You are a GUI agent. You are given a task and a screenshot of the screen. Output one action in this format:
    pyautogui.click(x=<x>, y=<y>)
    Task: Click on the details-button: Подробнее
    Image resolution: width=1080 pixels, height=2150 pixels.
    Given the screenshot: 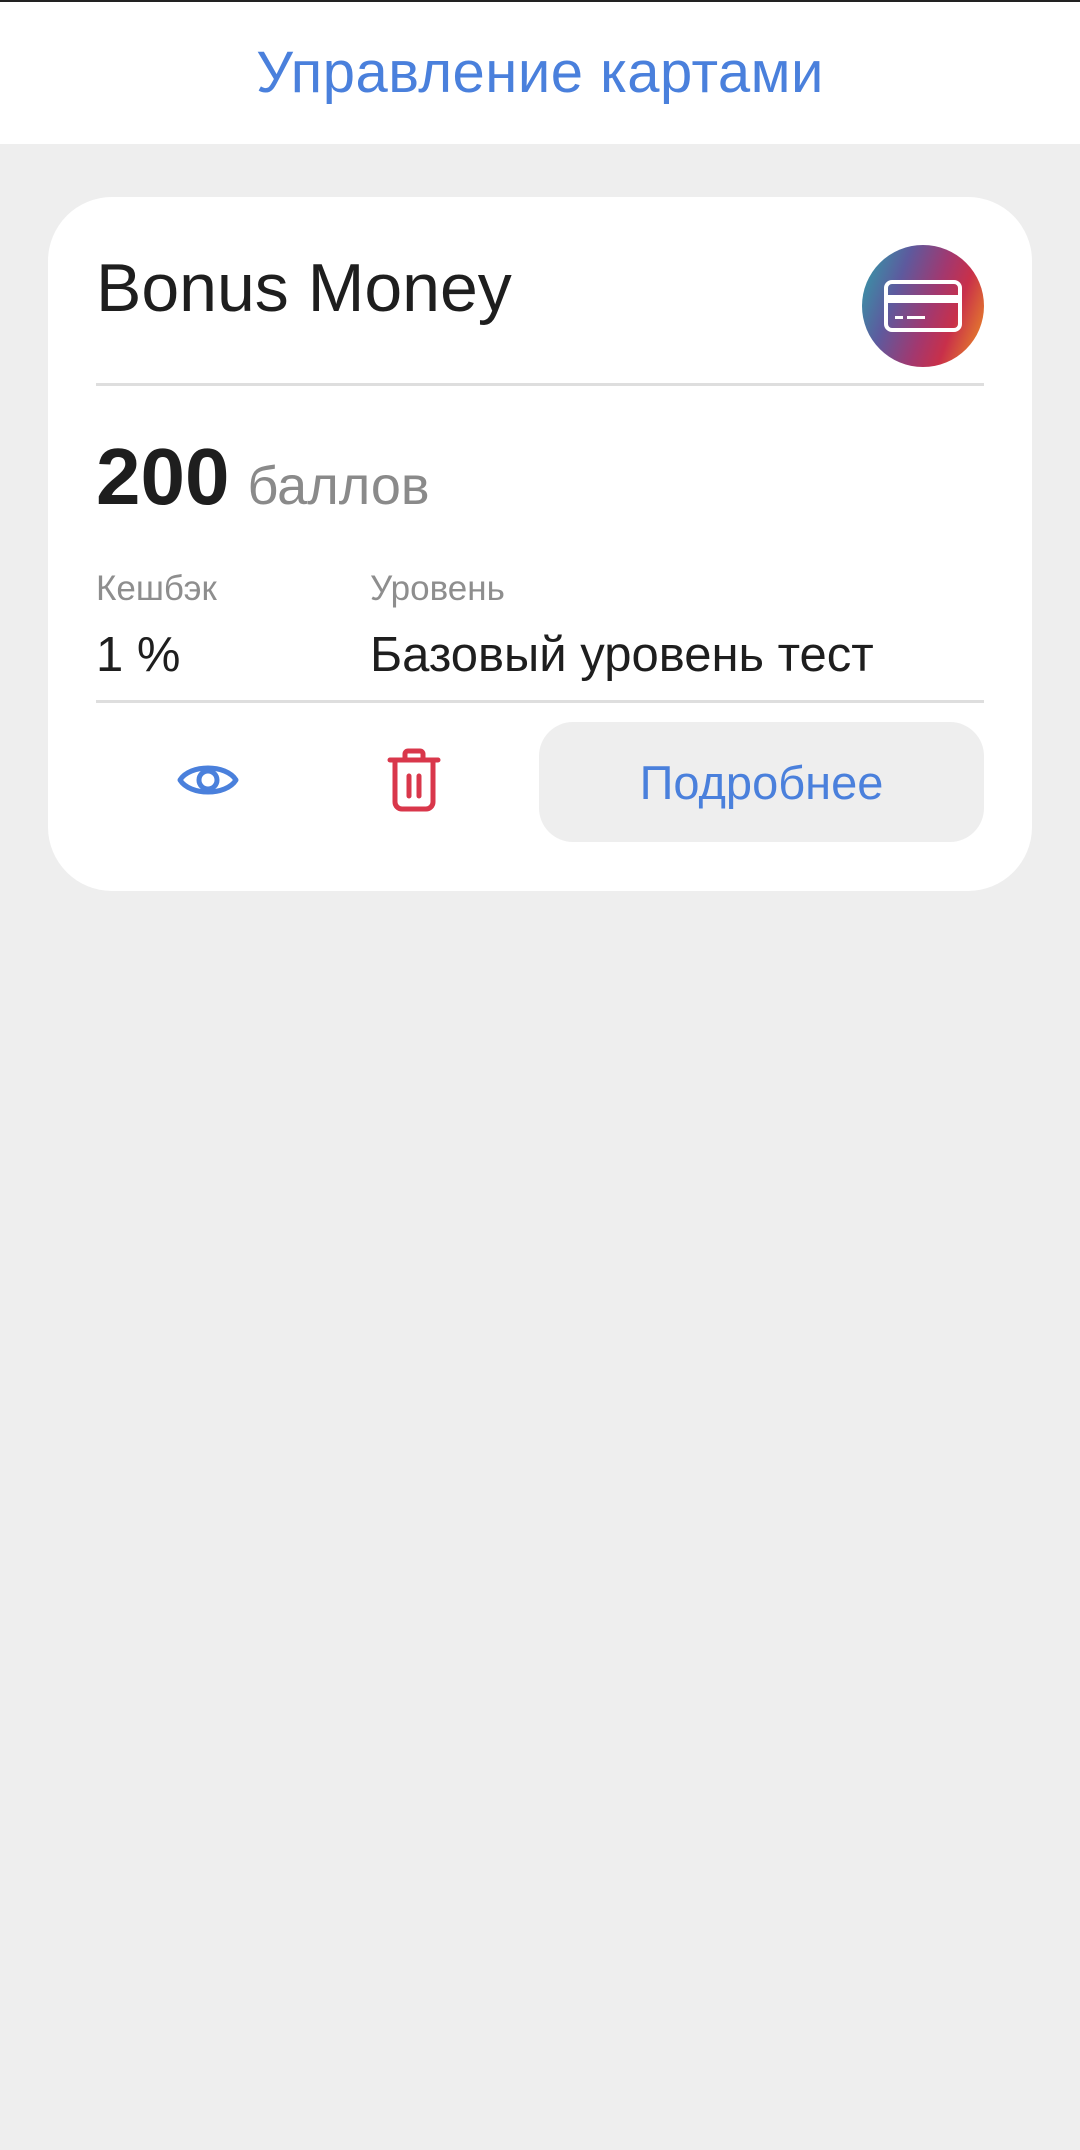 What is the action you would take?
    pyautogui.click(x=761, y=782)
    